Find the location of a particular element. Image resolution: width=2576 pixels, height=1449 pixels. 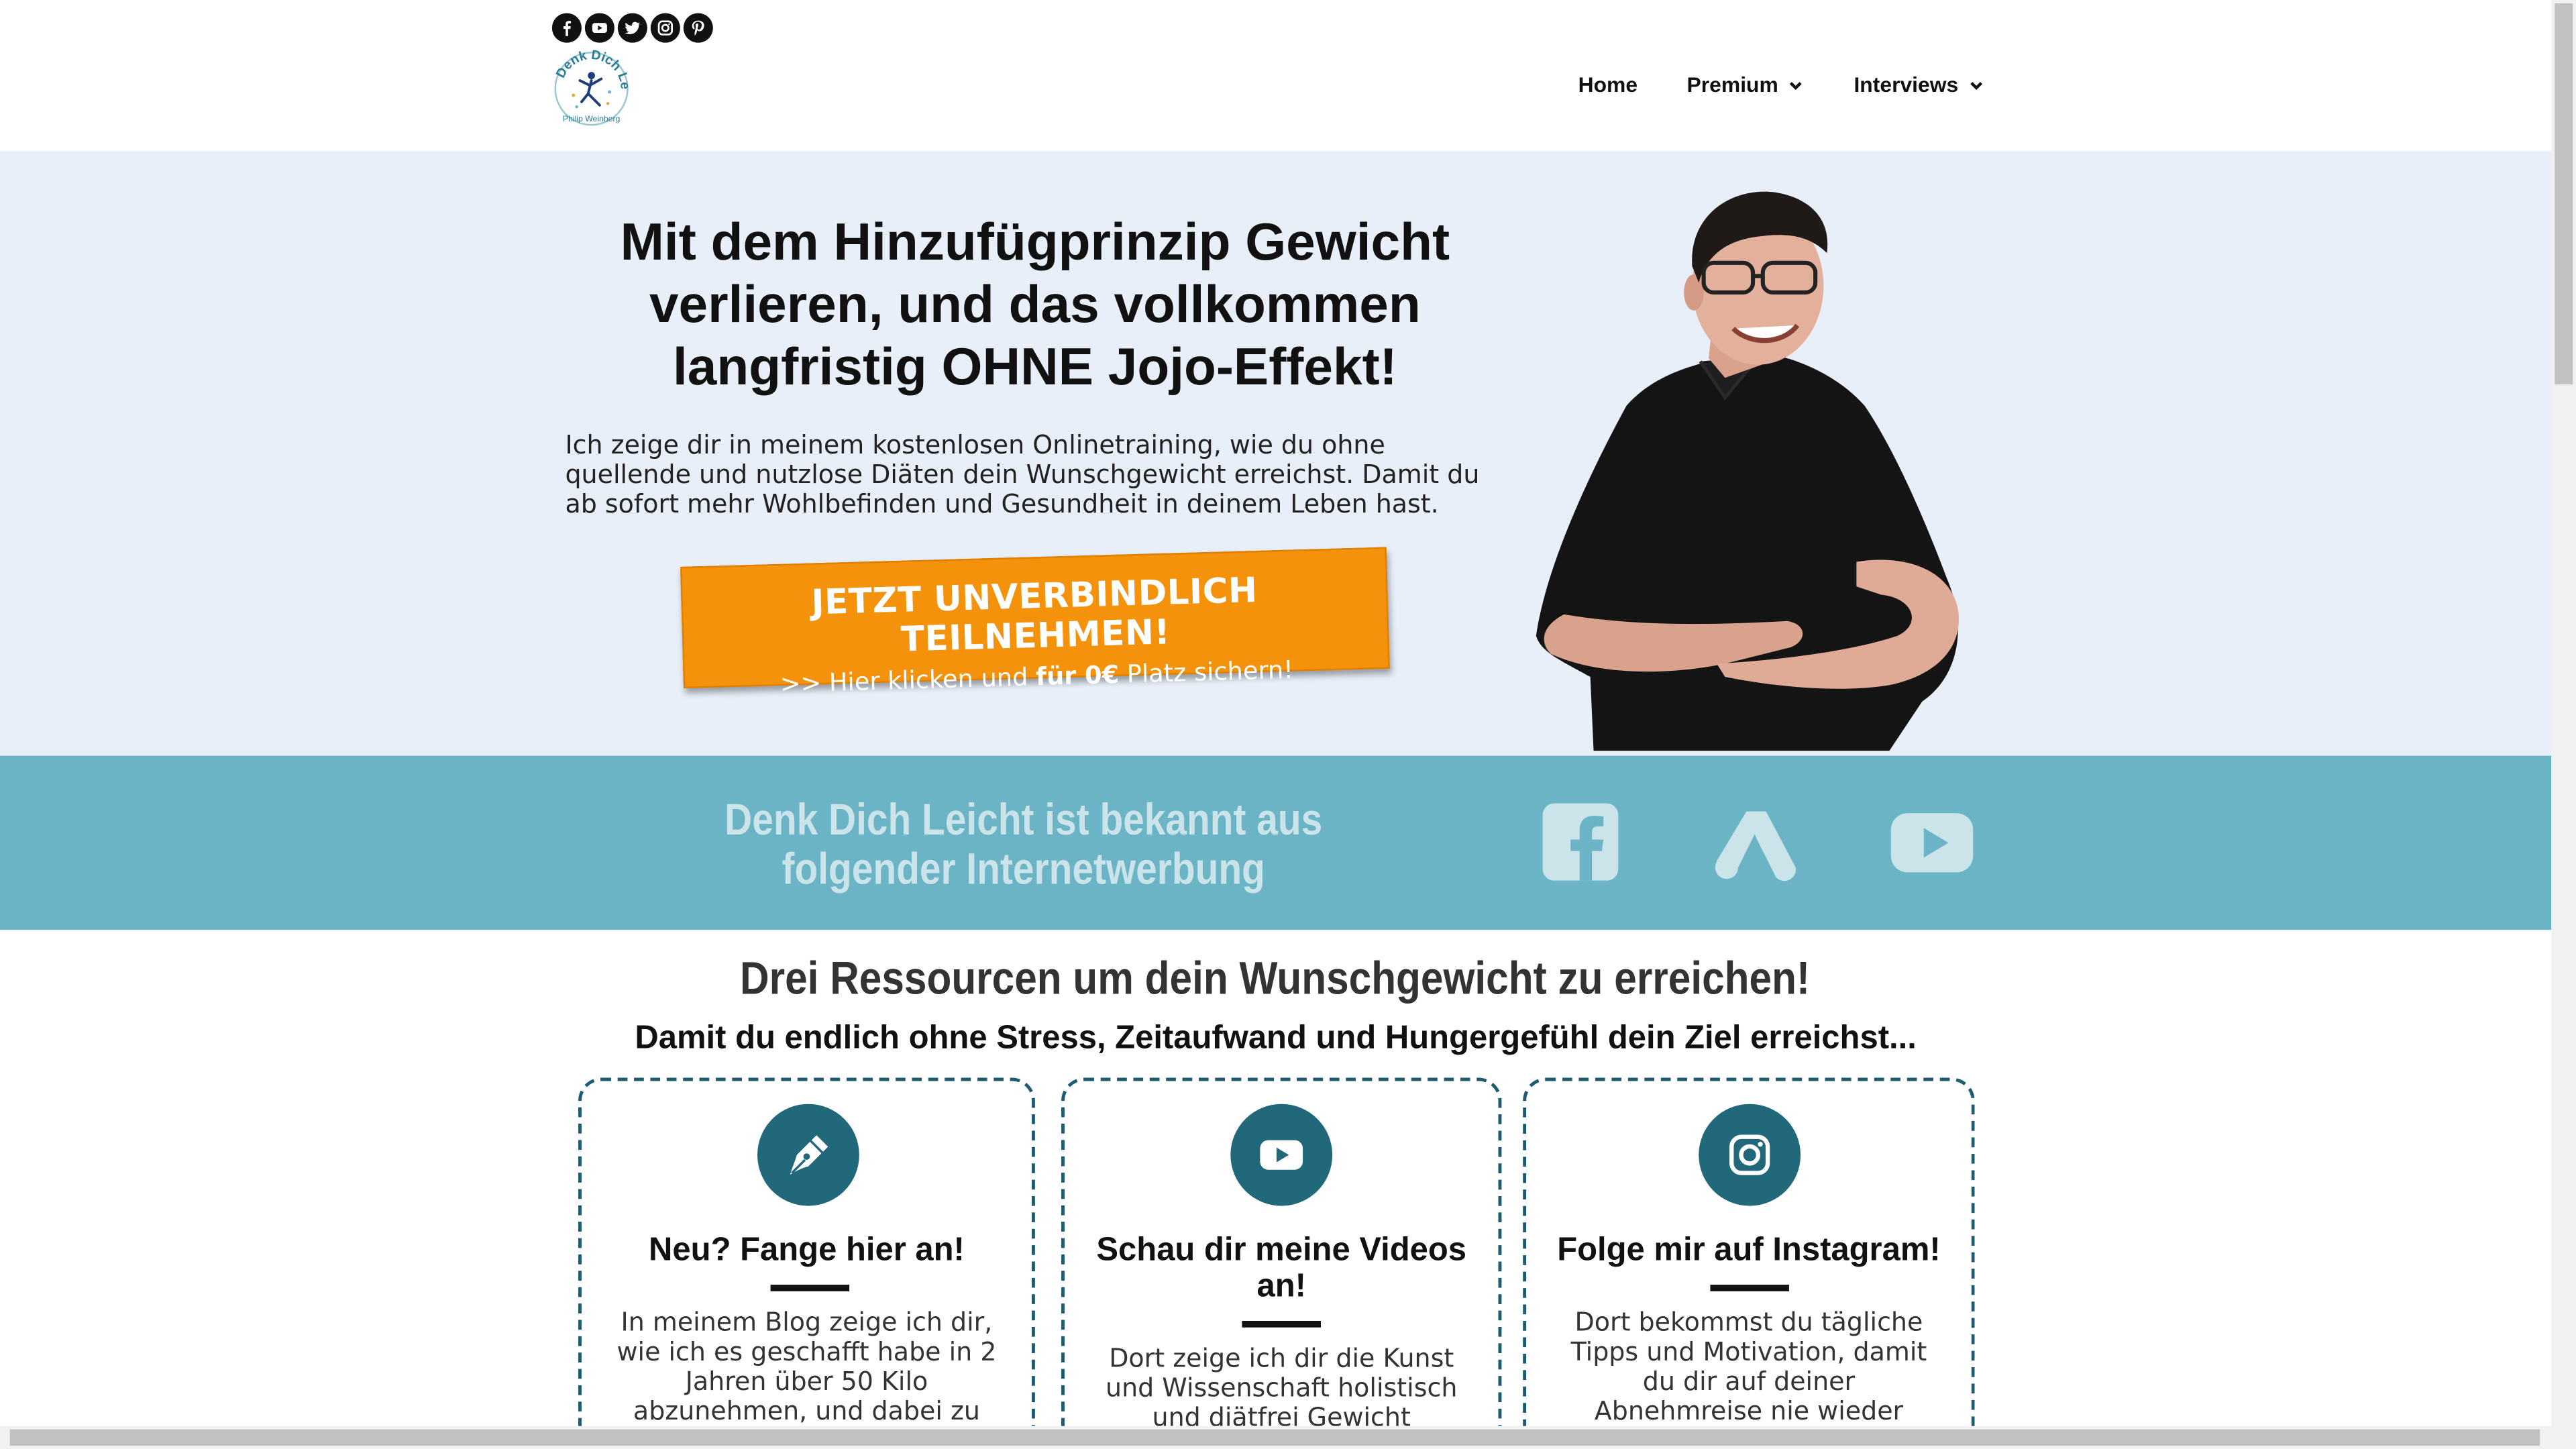

nav-premium-label: Premium is located at coordinates (1732, 84).